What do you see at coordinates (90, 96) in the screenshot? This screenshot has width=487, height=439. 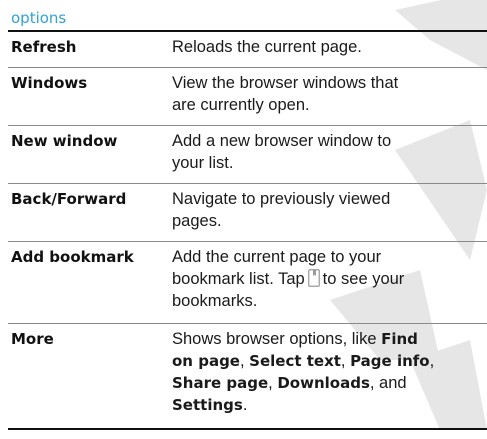 I see `option-name: Windows` at bounding box center [90, 96].